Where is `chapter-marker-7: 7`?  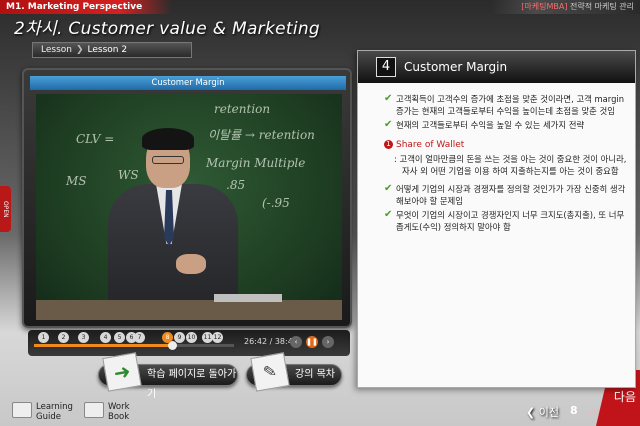
chapter-marker-7: 7 is located at coordinates (139, 337).